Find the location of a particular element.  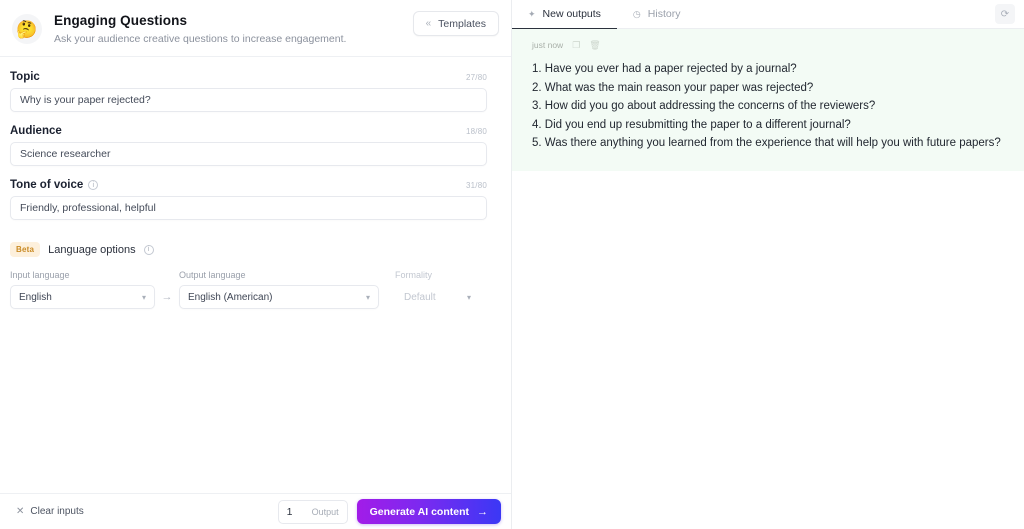

refresh-icon: ⟳ is located at coordinates (1005, 14).